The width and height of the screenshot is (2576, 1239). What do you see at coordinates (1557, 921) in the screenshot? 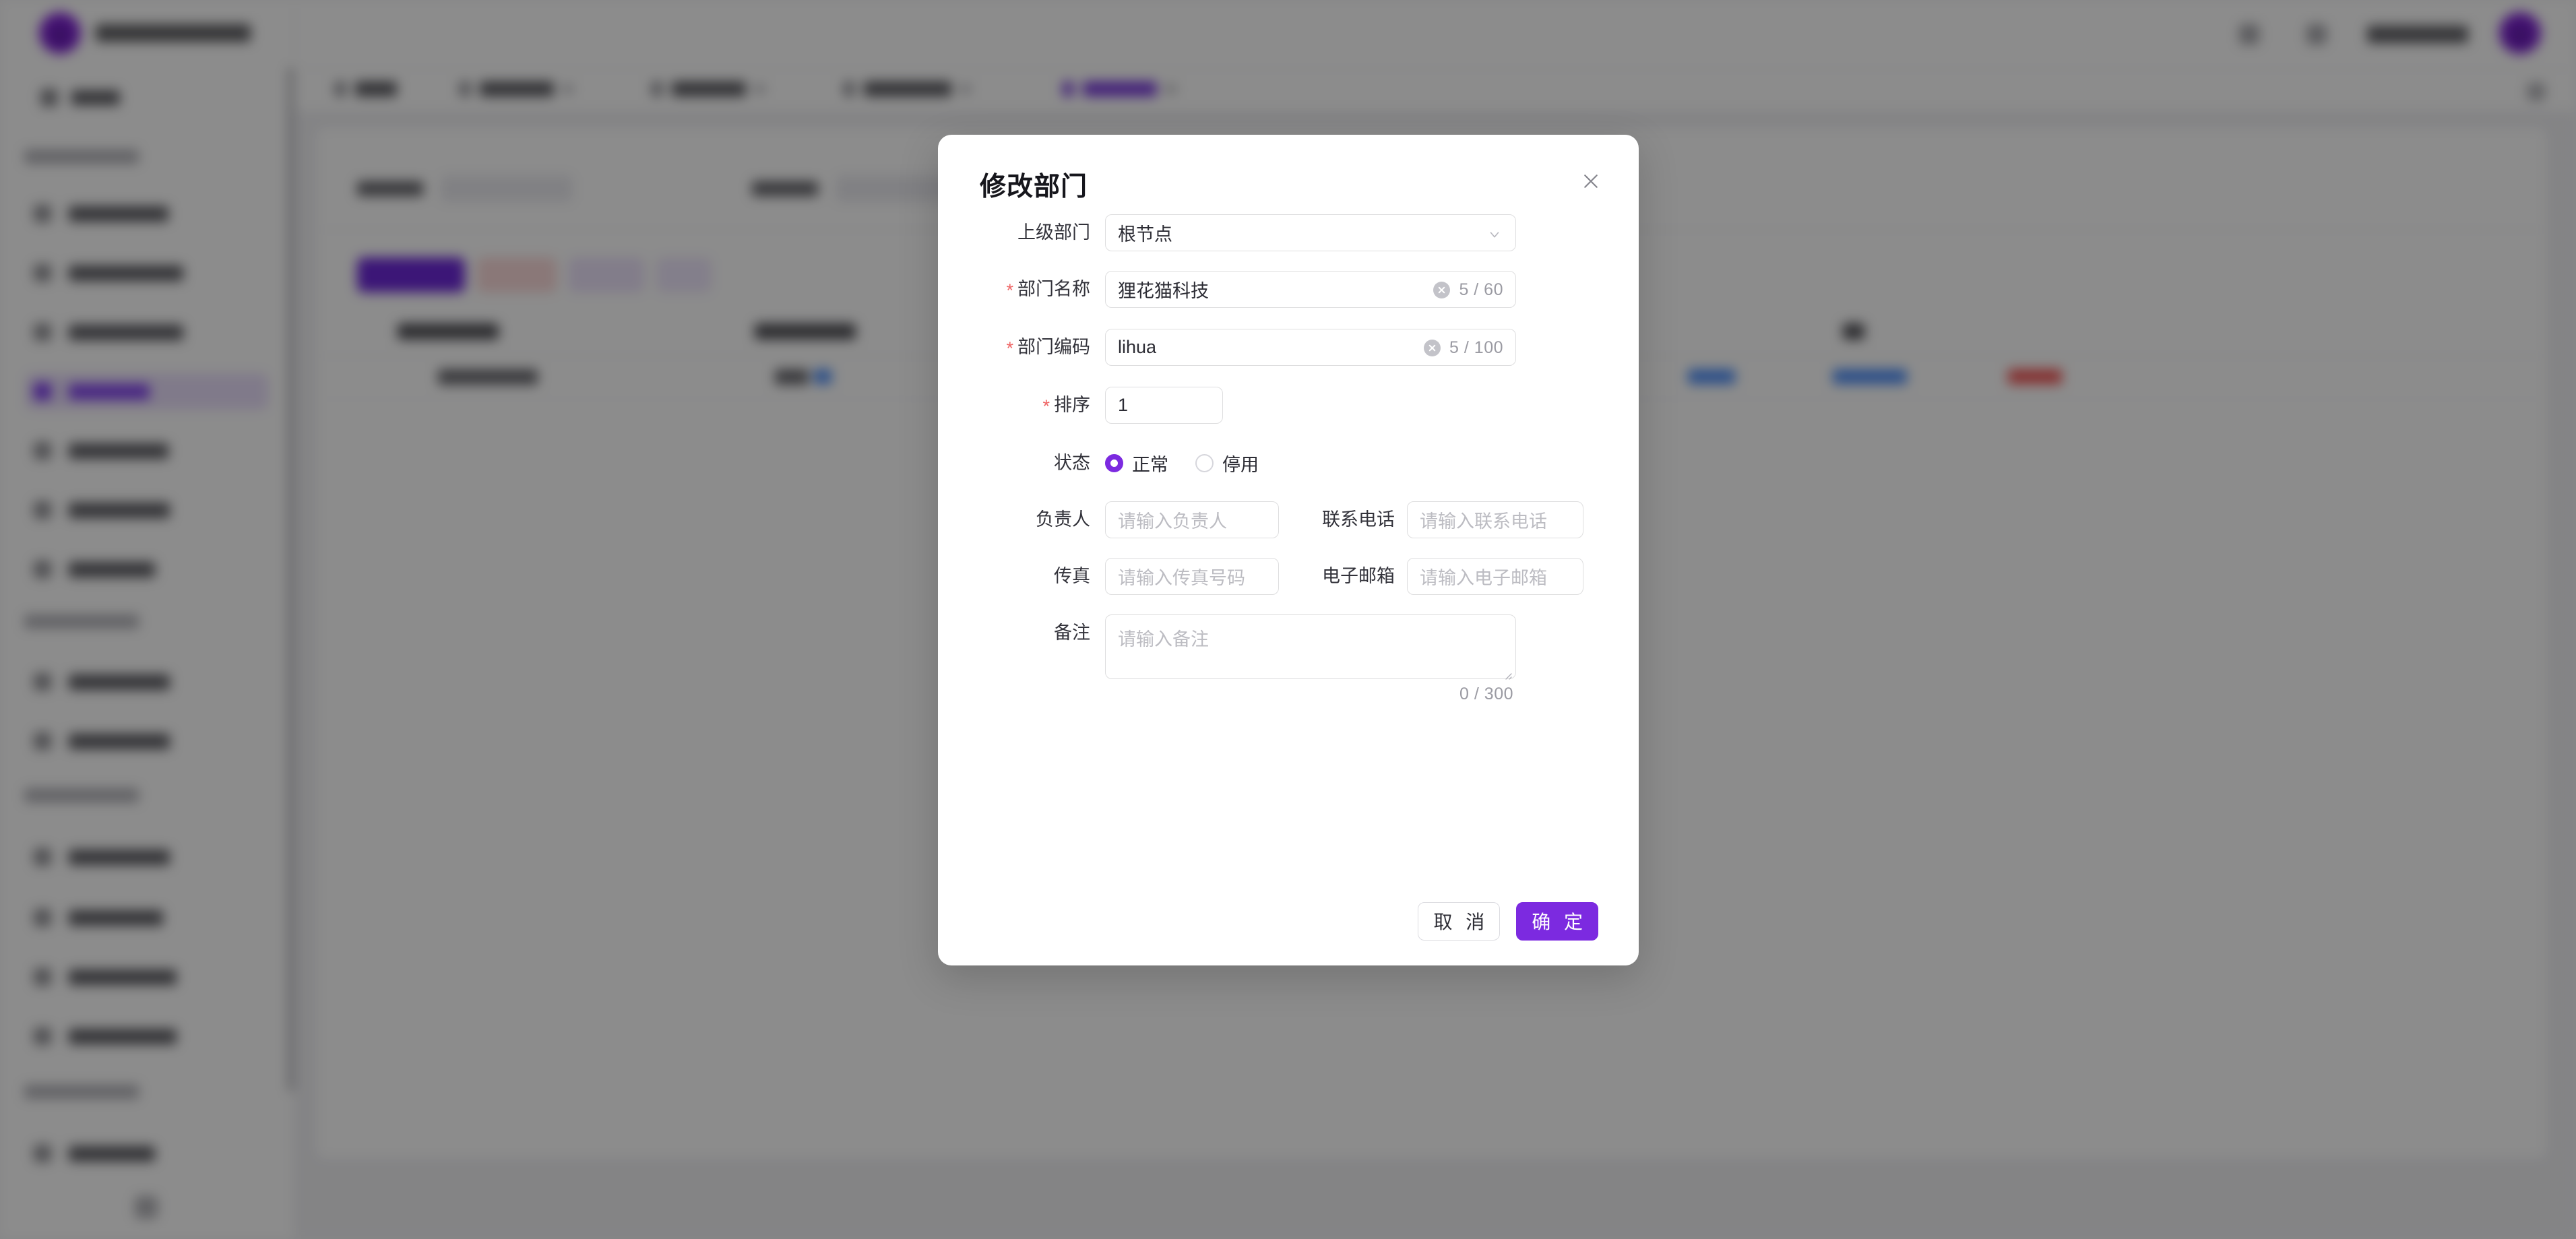
I see `confirm-button: 确 定` at bounding box center [1557, 921].